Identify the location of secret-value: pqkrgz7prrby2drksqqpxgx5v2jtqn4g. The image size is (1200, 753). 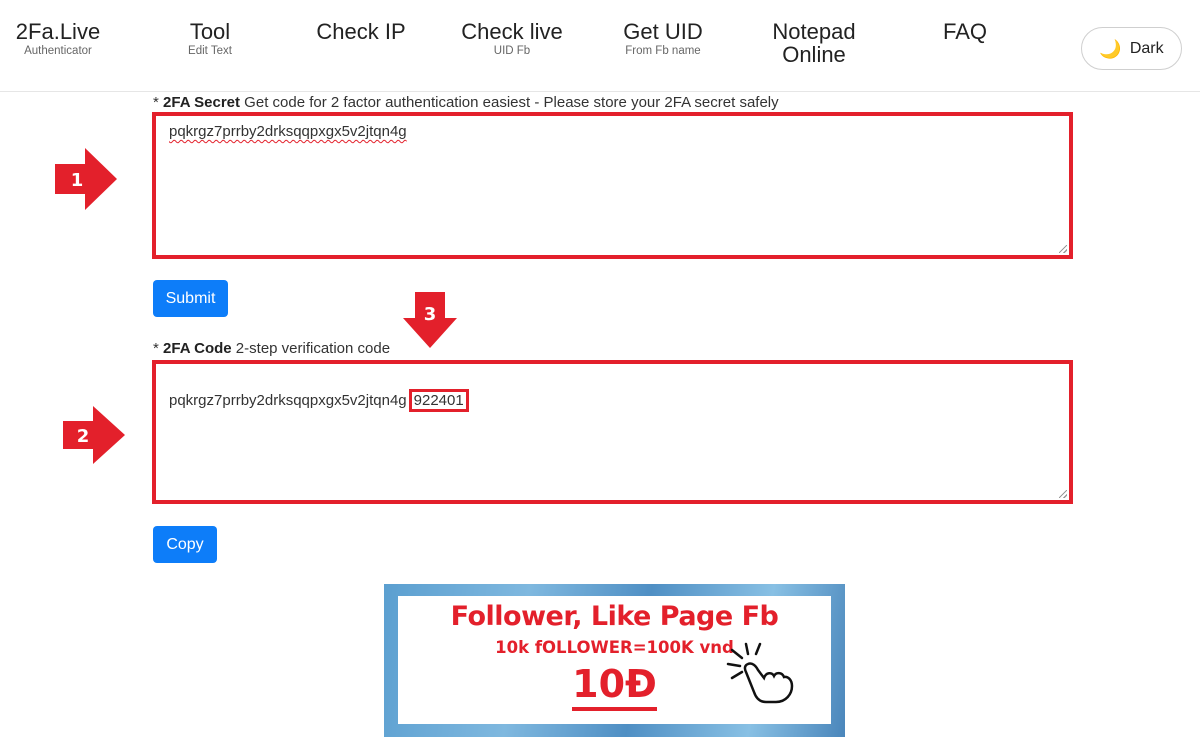
(288, 131).